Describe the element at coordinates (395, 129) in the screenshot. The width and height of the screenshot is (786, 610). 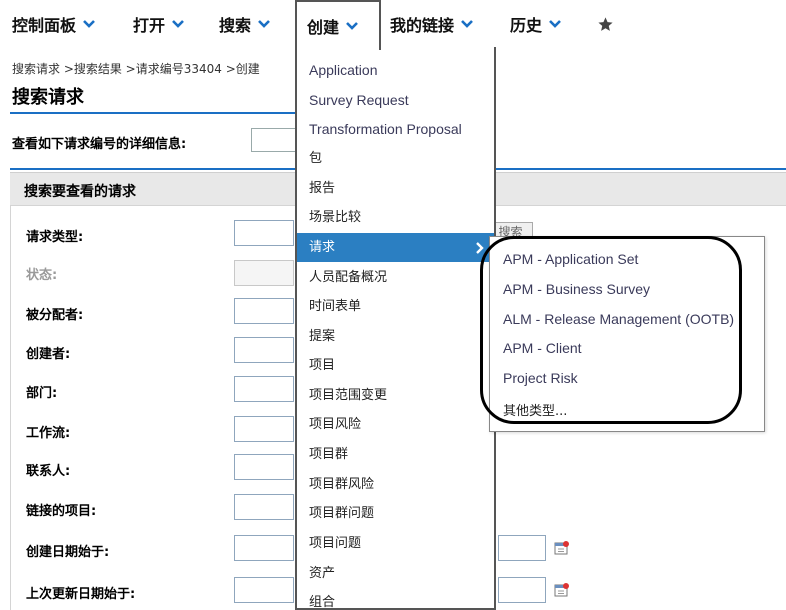
I see `menu-item-transformation-proposal: Transformation Proposal` at that location.